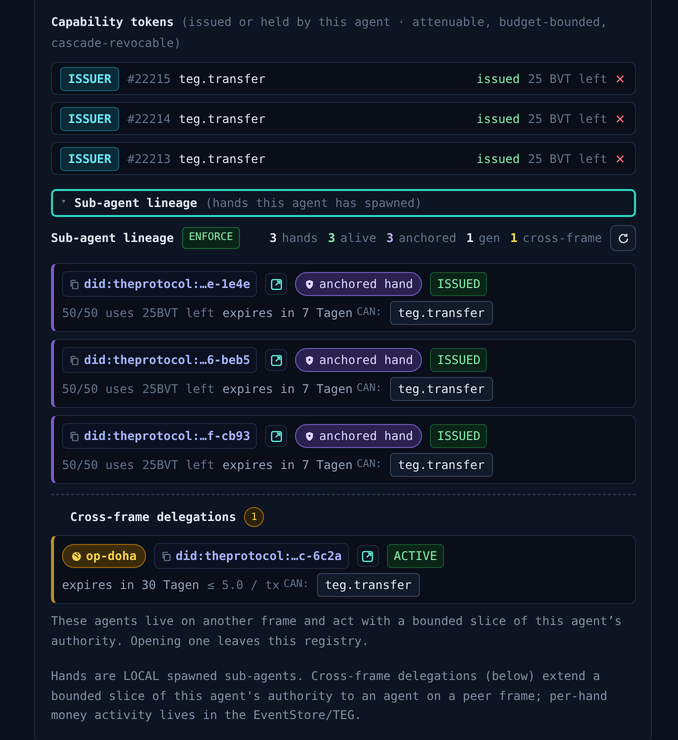 The image size is (678, 740). I want to click on stat-label: cross-frame, so click(562, 238).